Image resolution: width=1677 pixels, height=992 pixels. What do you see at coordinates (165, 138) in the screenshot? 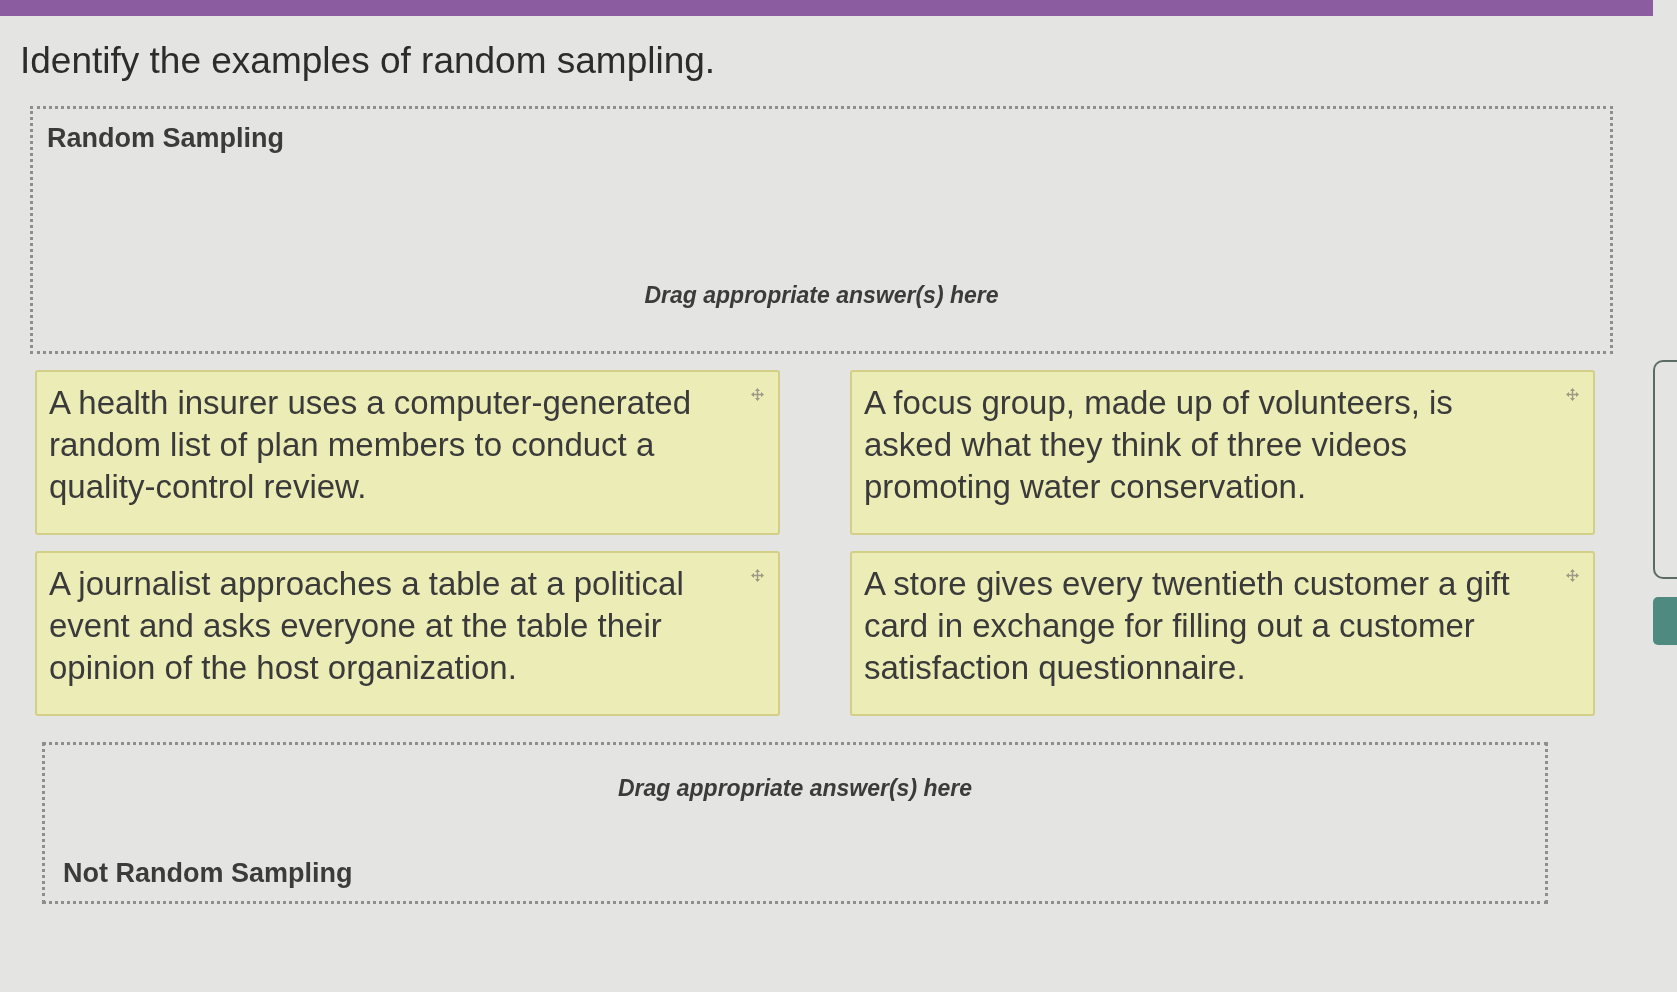
I see `zone-label: Random Sampling` at bounding box center [165, 138].